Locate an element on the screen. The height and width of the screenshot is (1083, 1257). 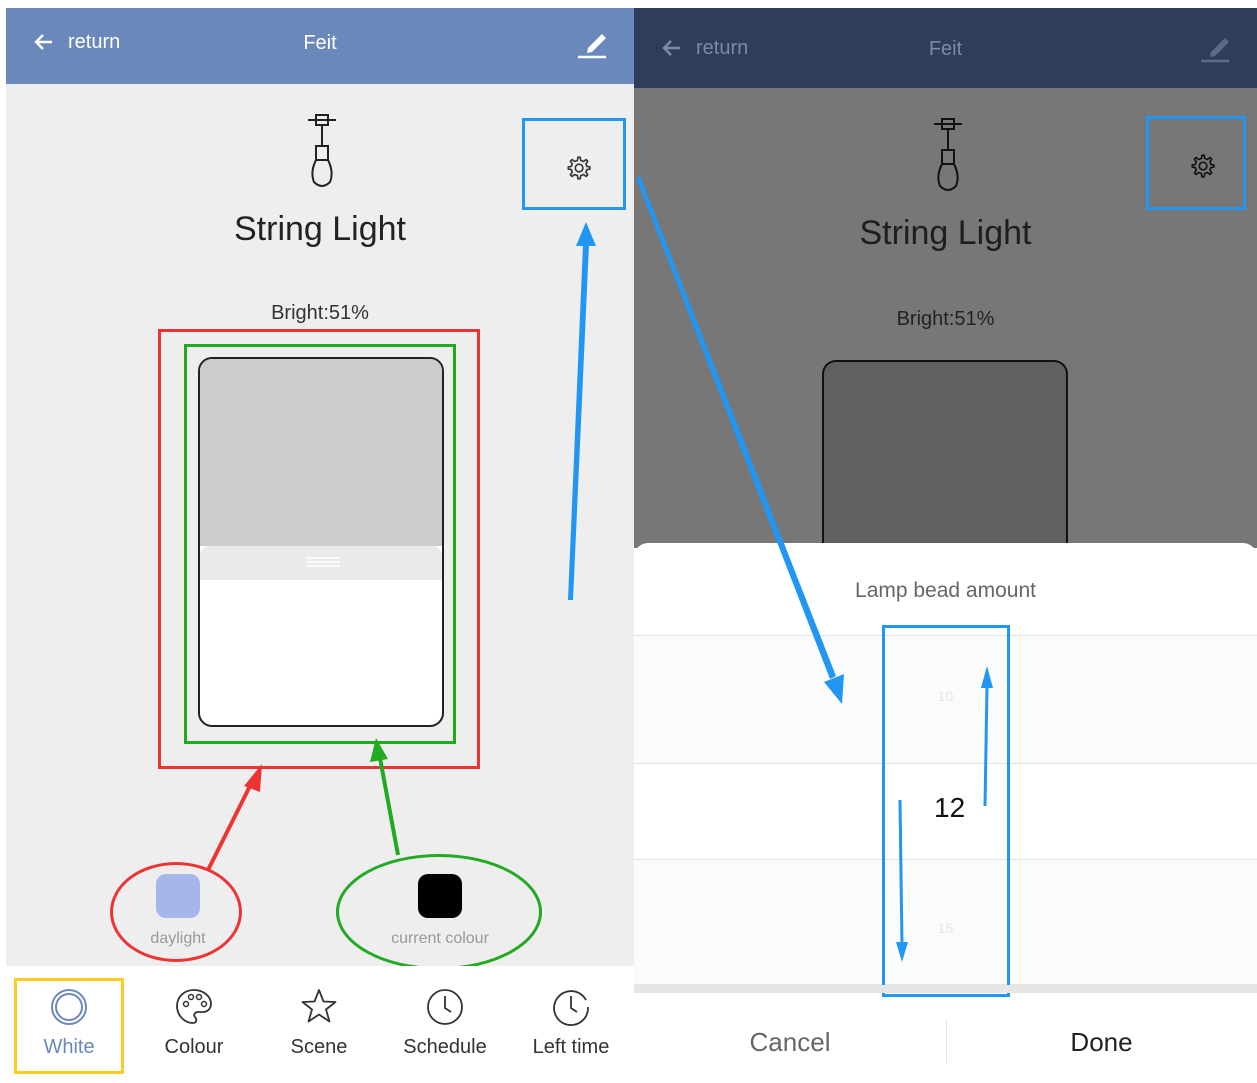
annotation-red-ellipse is located at coordinates (176, 912).